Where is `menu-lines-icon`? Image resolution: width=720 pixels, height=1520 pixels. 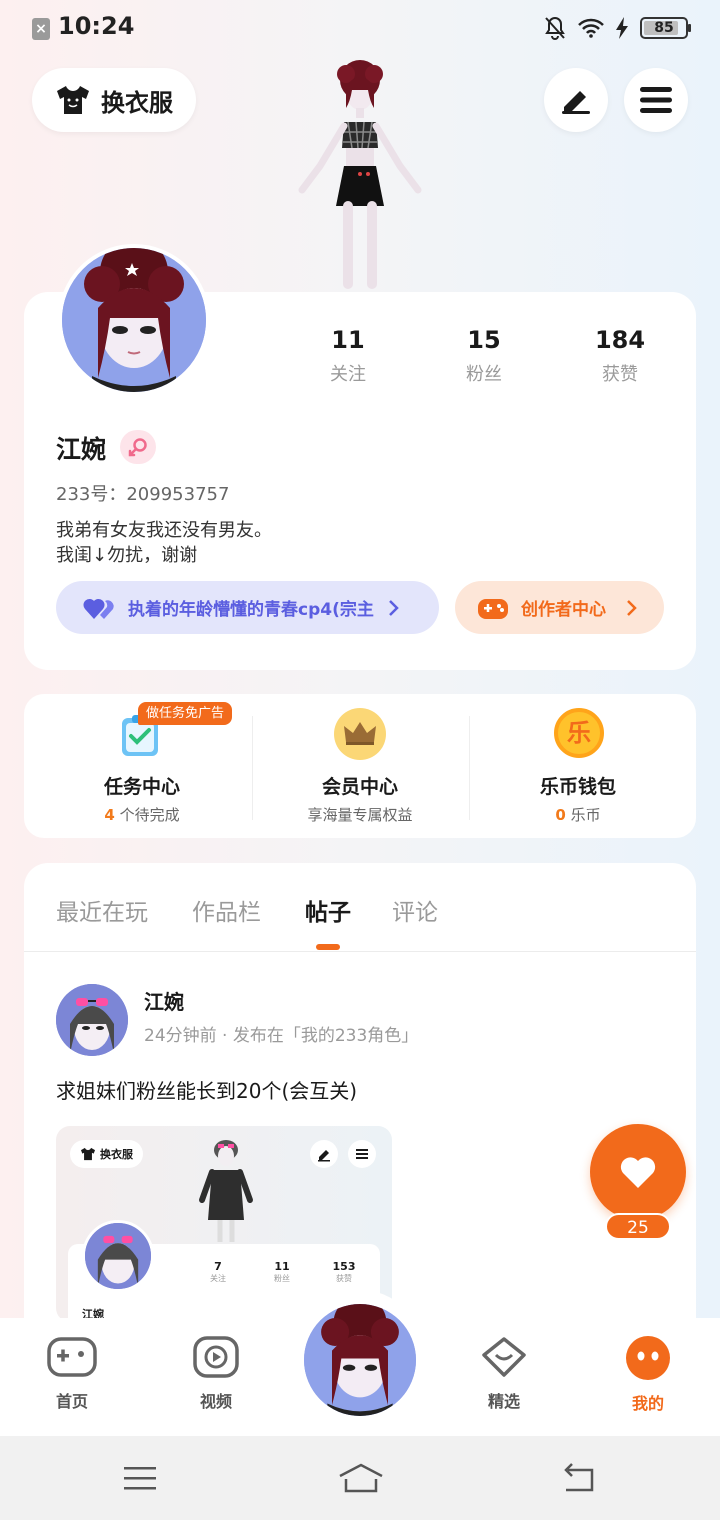
menu-lines-icon is located at coordinates (140, 1478).